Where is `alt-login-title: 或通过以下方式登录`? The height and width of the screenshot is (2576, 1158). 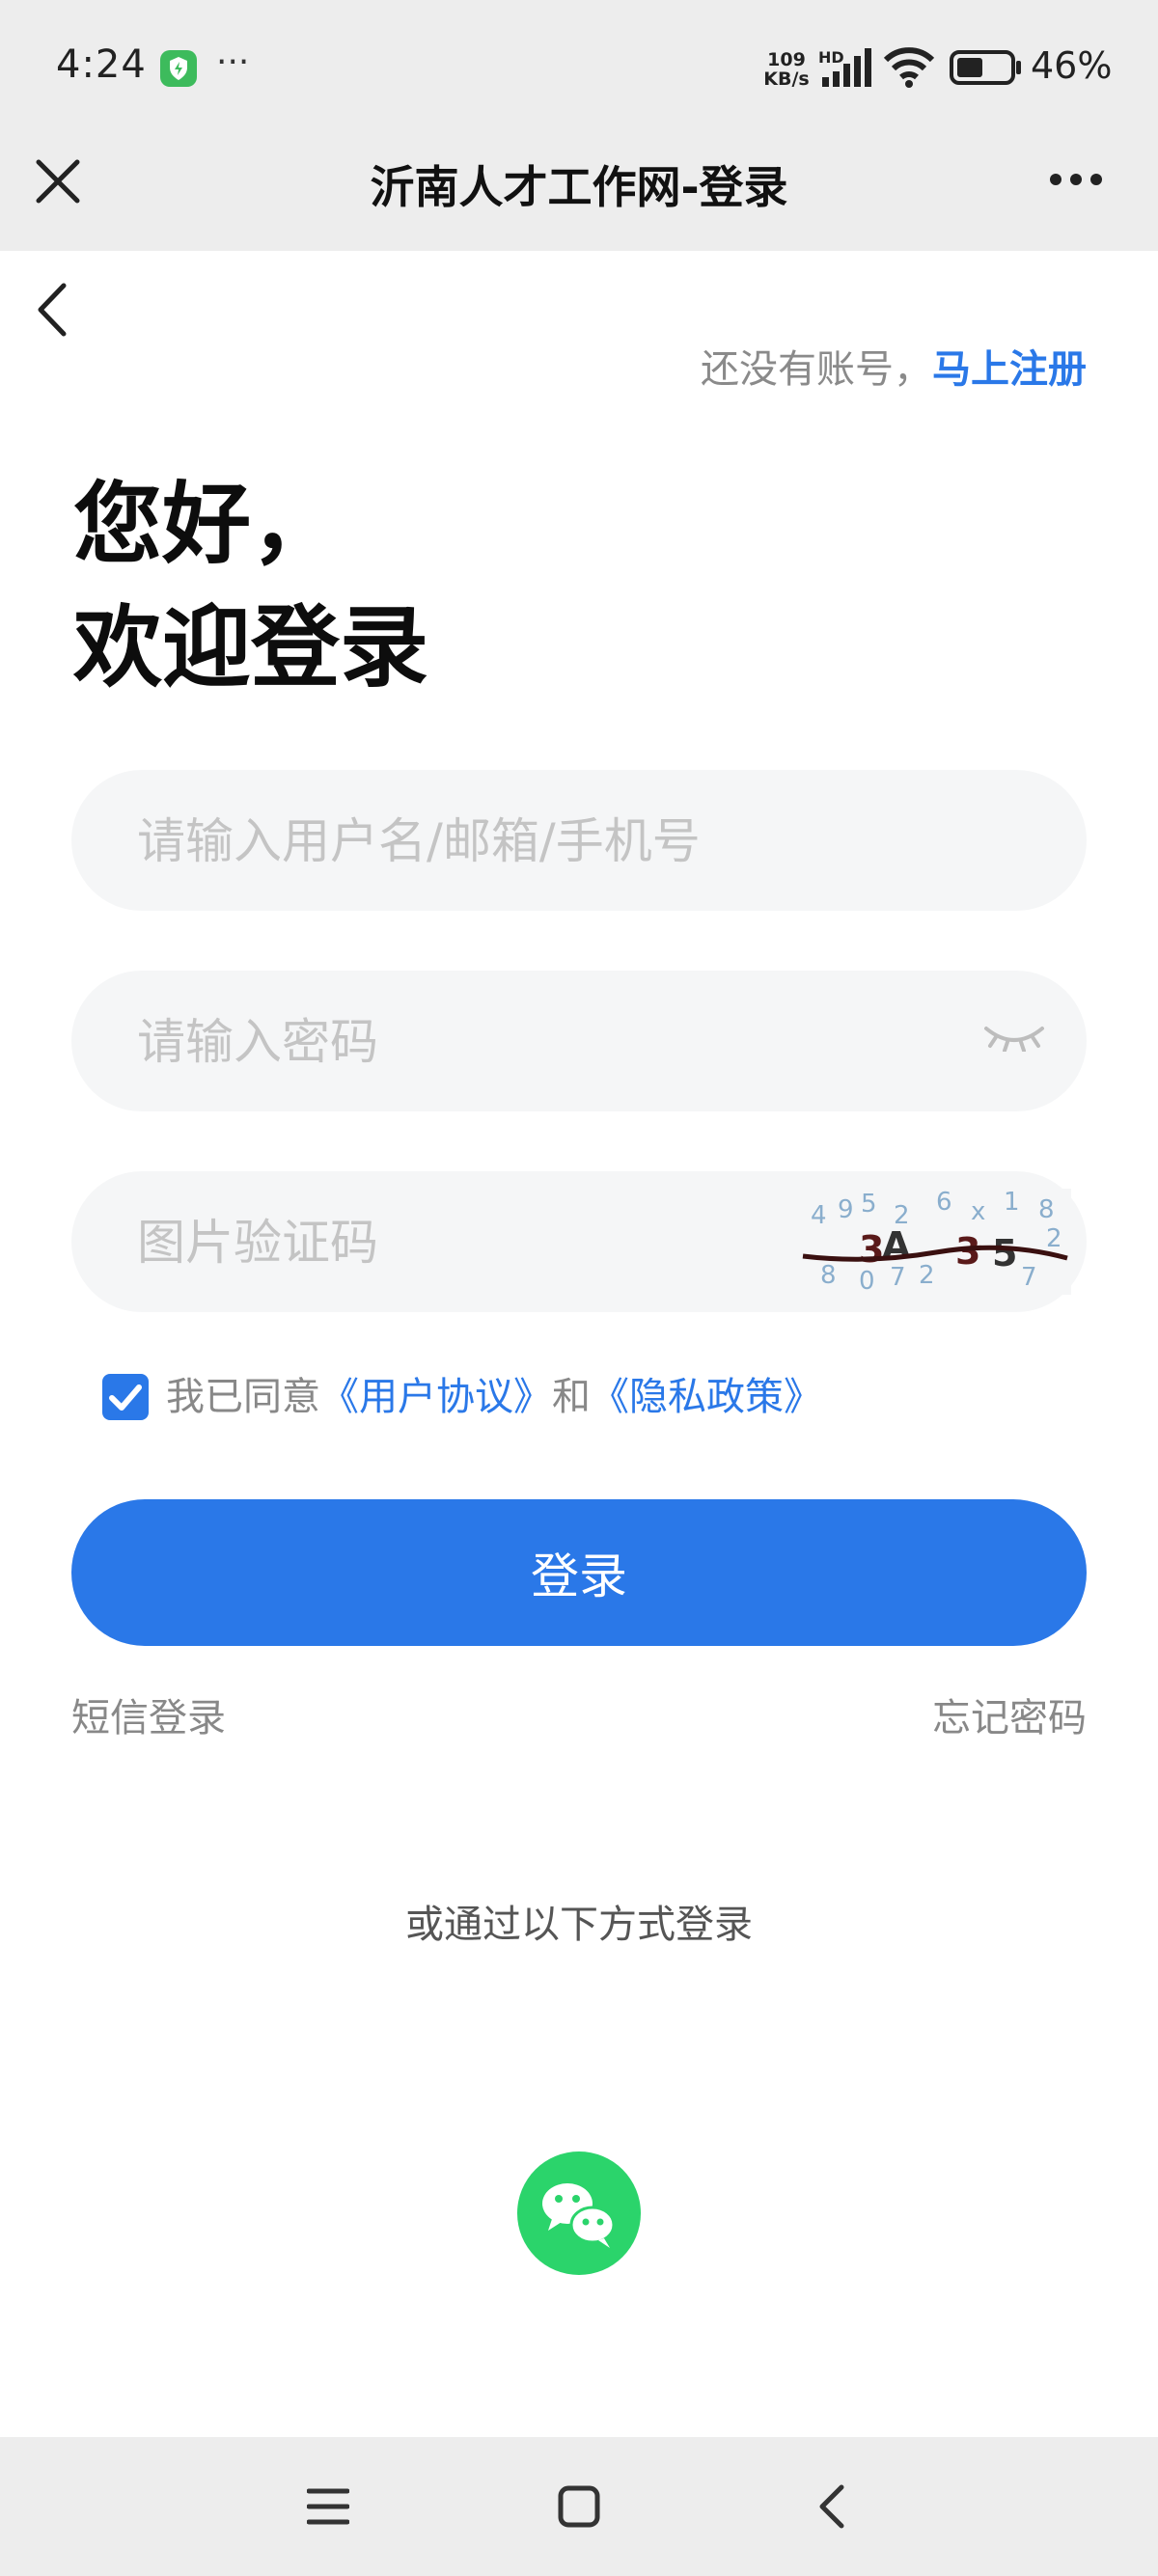 alt-login-title: 或通过以下方式登录 is located at coordinates (579, 1925).